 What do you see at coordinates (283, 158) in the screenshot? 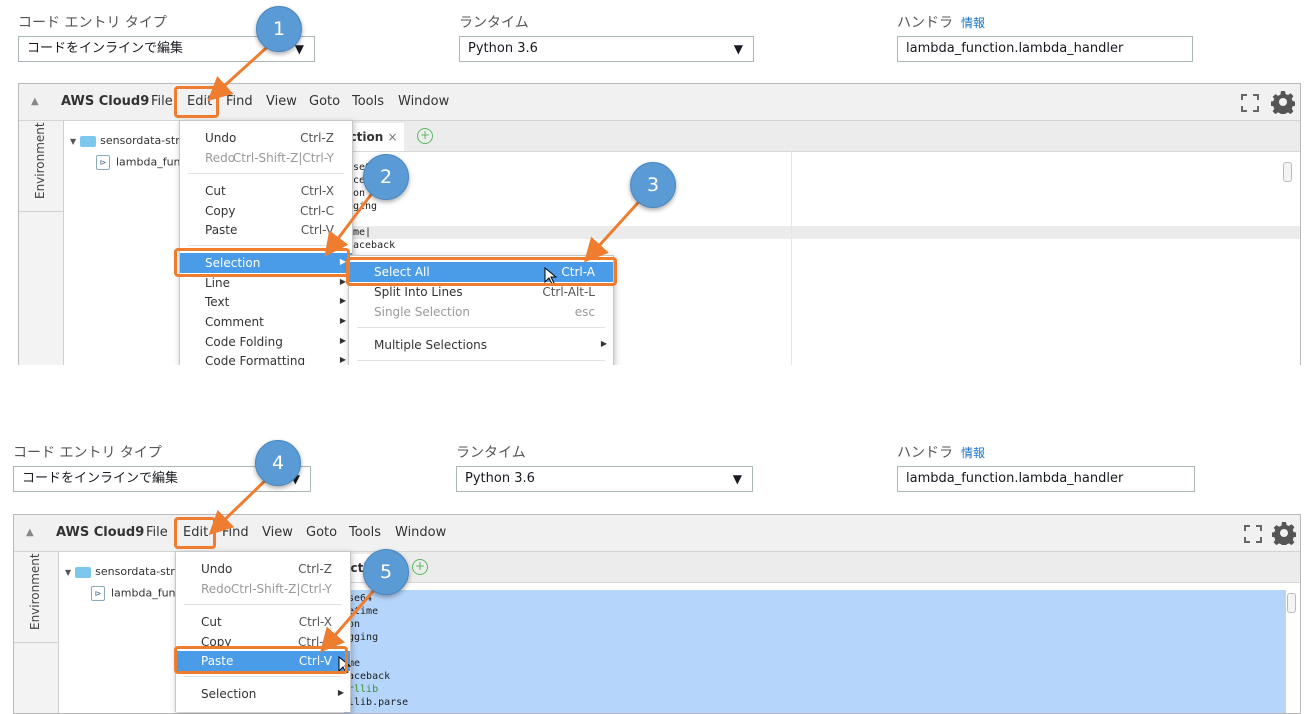
I see `shortcut-label: Ctrl-Shift-Z|Ctrl-Y` at bounding box center [283, 158].